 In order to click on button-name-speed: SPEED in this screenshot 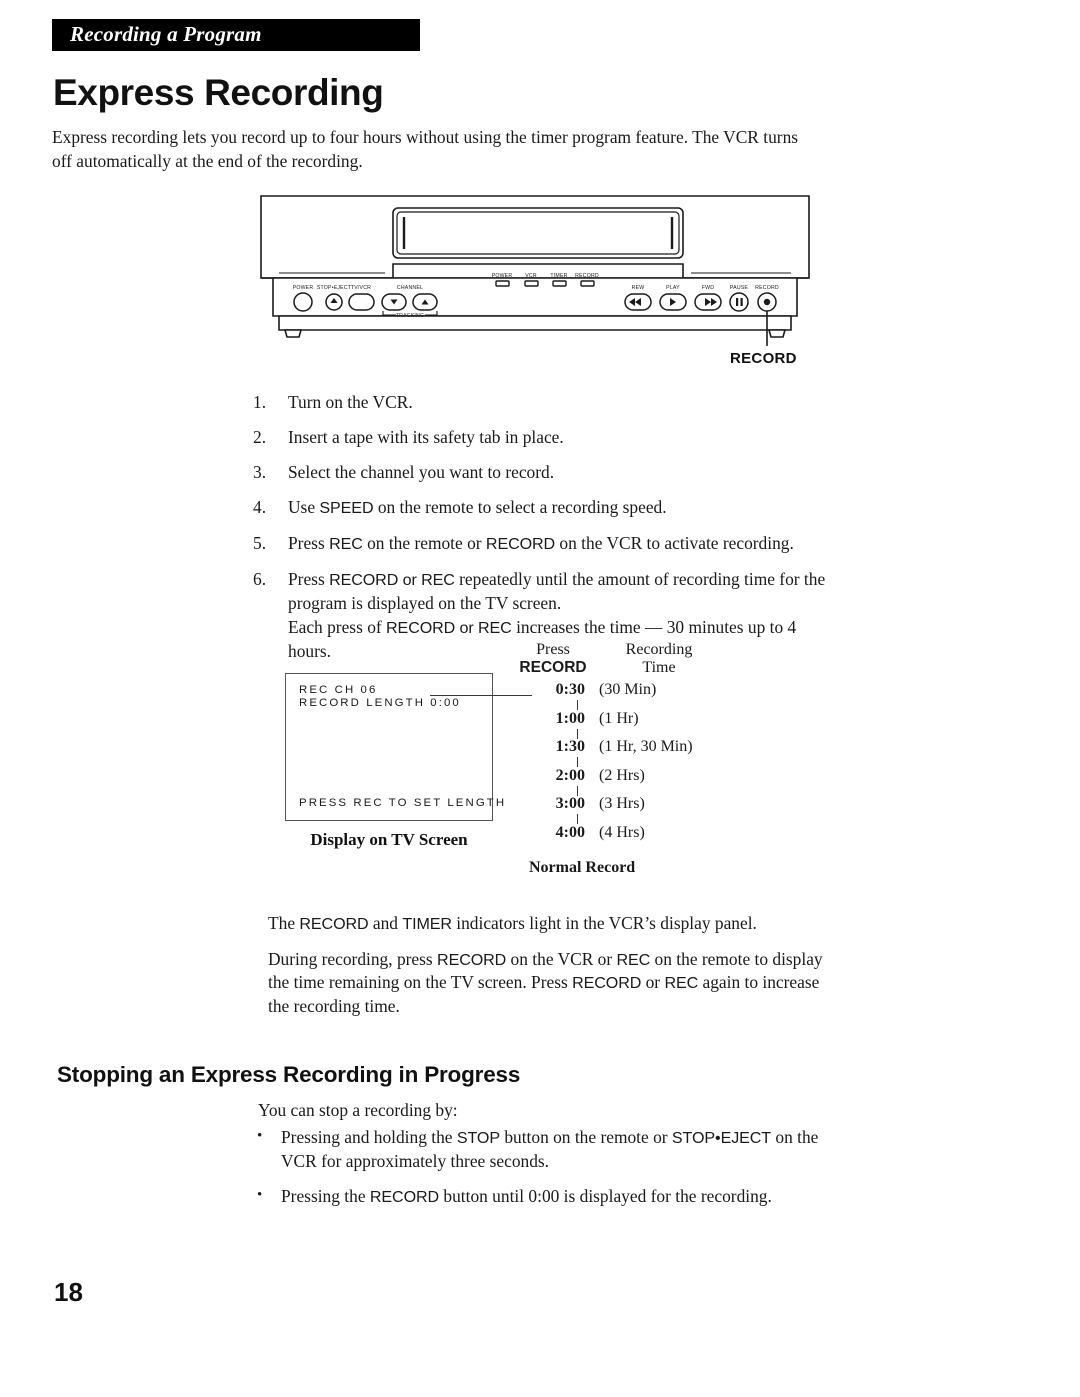, I will do `click(346, 508)`.